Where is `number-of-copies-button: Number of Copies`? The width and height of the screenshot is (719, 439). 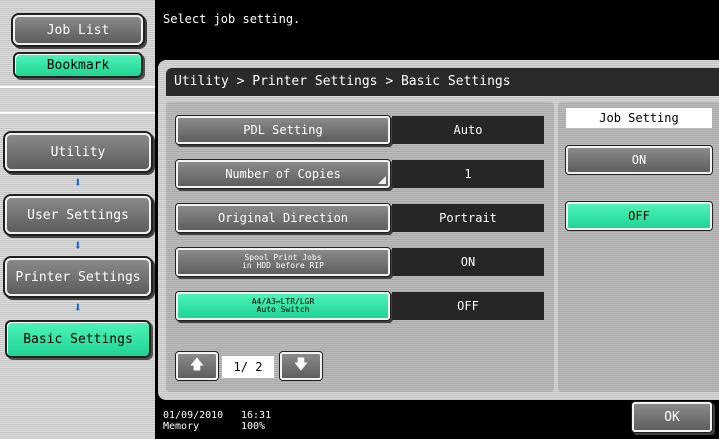 number-of-copies-button: Number of Copies is located at coordinates (283, 174).